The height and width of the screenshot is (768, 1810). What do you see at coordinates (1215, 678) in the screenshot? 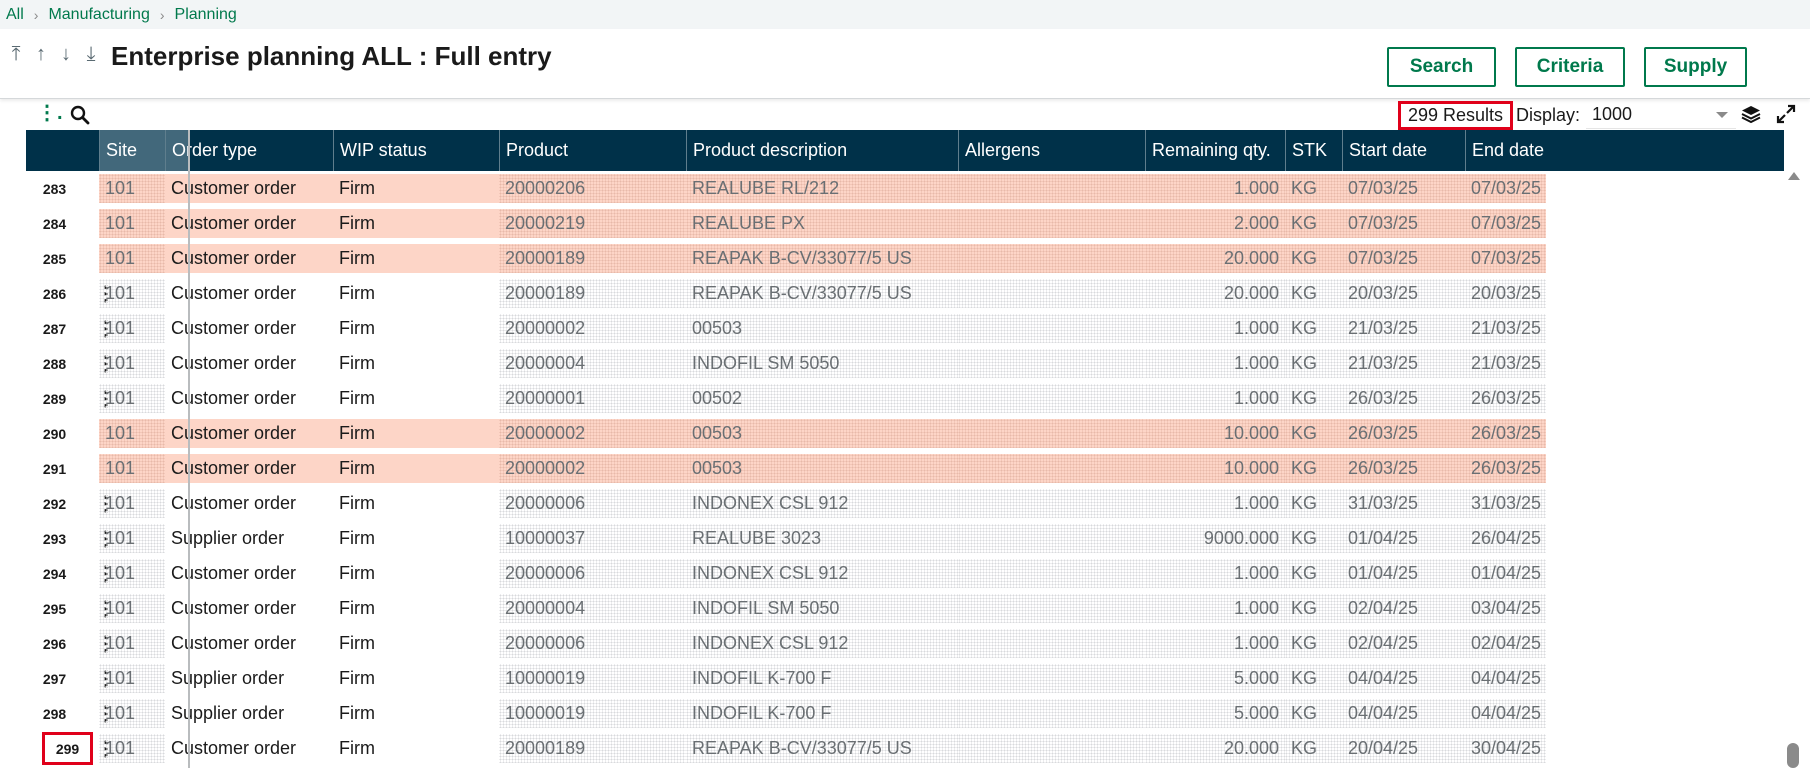
I see `cell-remaining-qty: 5.000` at bounding box center [1215, 678].